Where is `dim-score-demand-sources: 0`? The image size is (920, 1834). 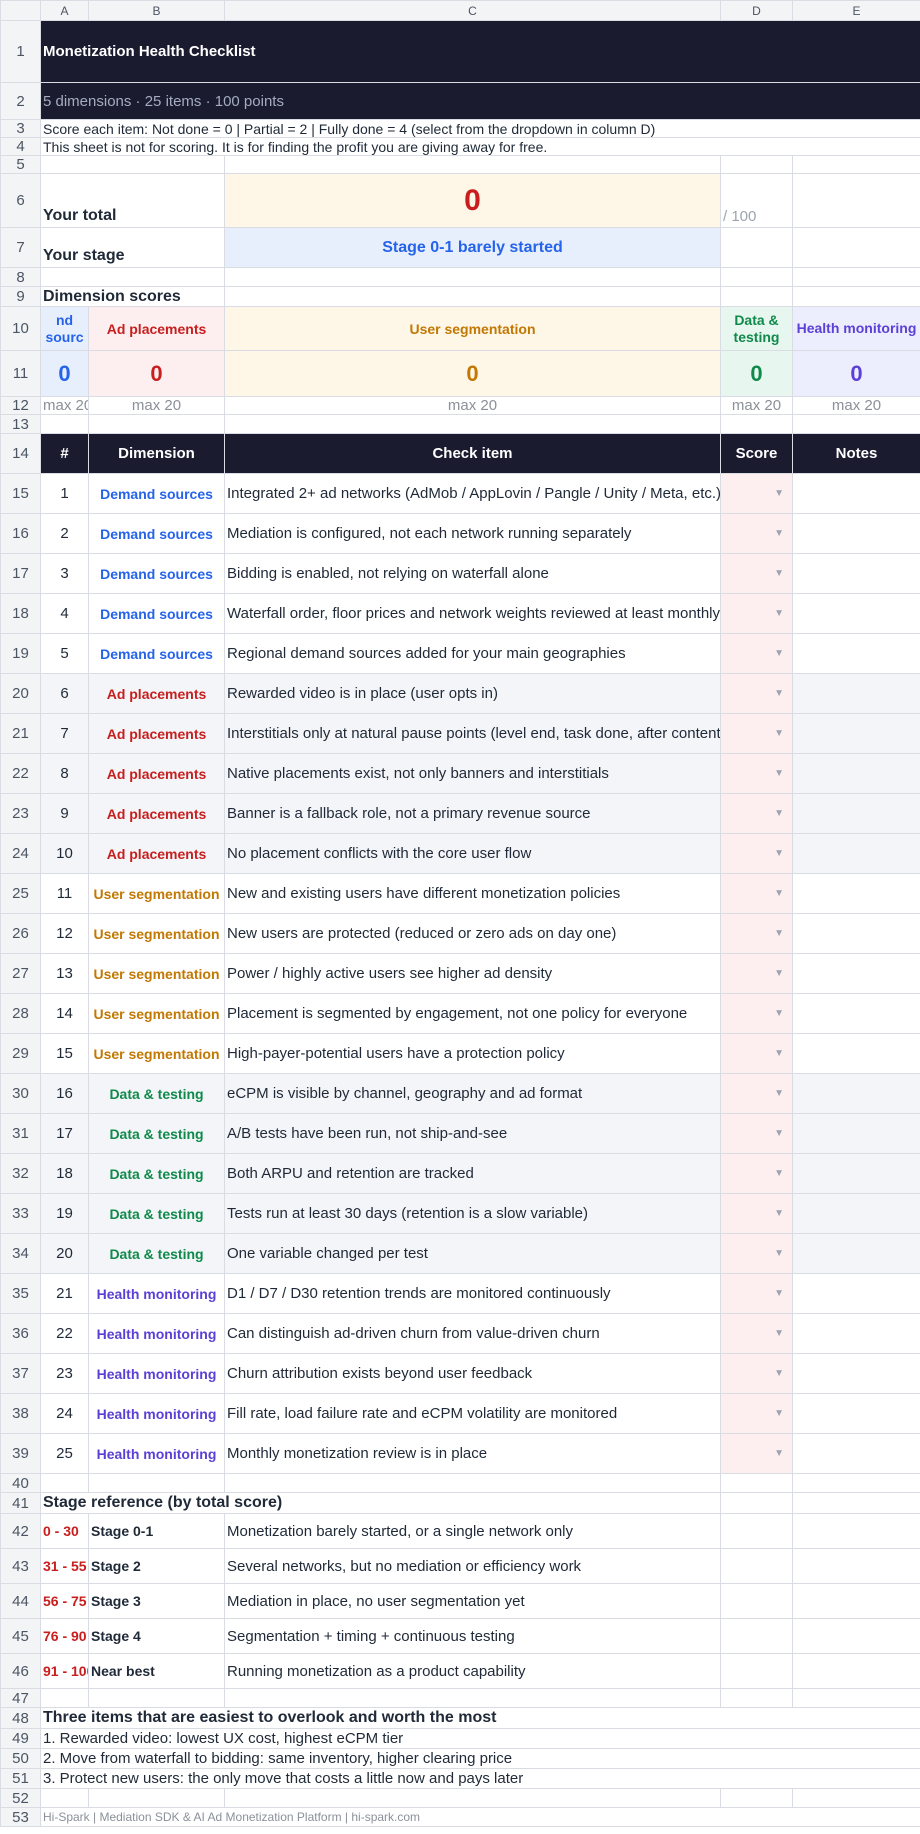 dim-score-demand-sources: 0 is located at coordinates (64, 373).